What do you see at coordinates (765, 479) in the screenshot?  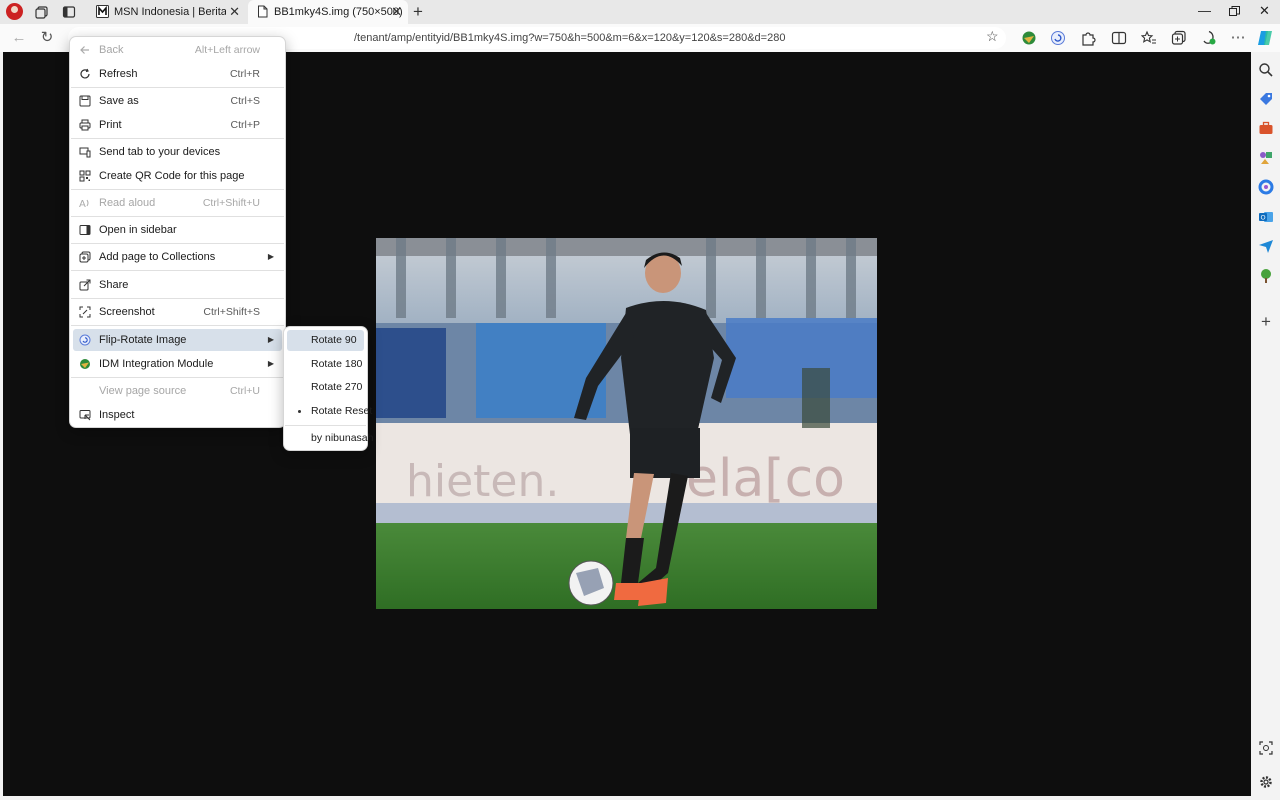 I see `svg-text: ela[co` at bounding box center [765, 479].